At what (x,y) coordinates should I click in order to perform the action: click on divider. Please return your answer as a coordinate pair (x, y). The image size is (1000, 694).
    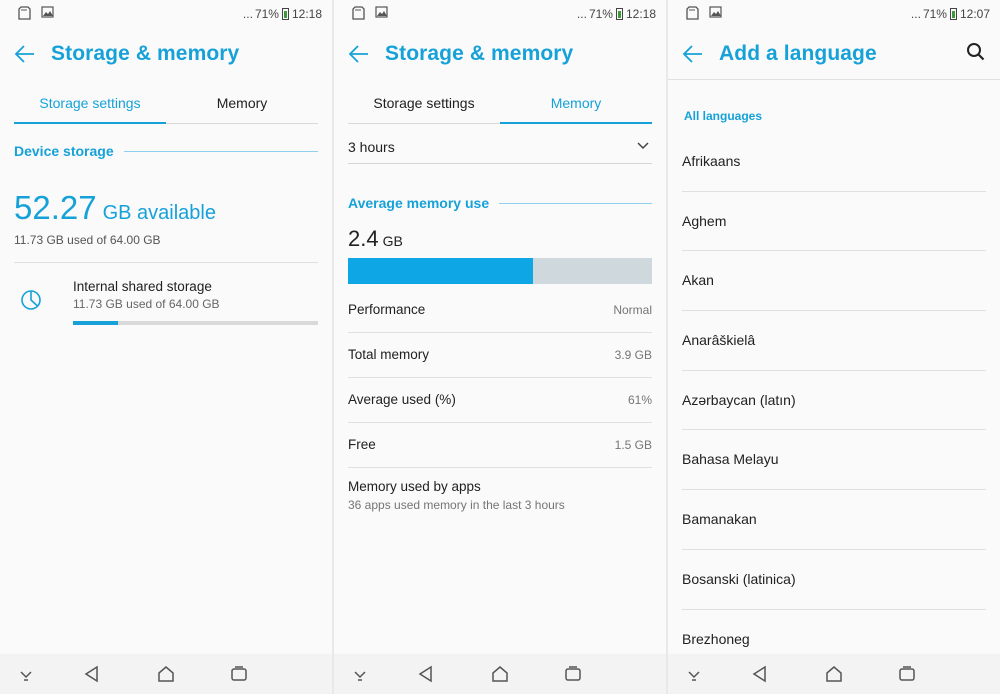
    Looking at the image, I should click on (166, 262).